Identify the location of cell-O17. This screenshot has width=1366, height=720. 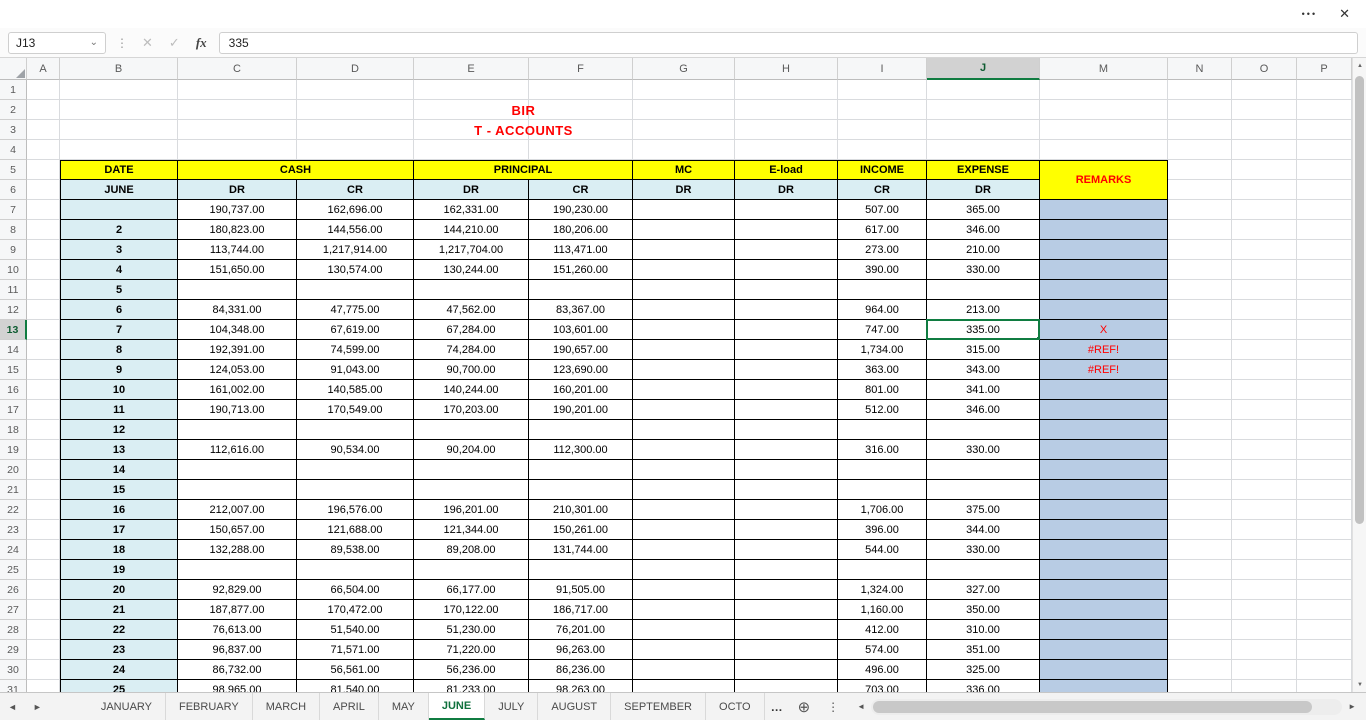
(1264, 410).